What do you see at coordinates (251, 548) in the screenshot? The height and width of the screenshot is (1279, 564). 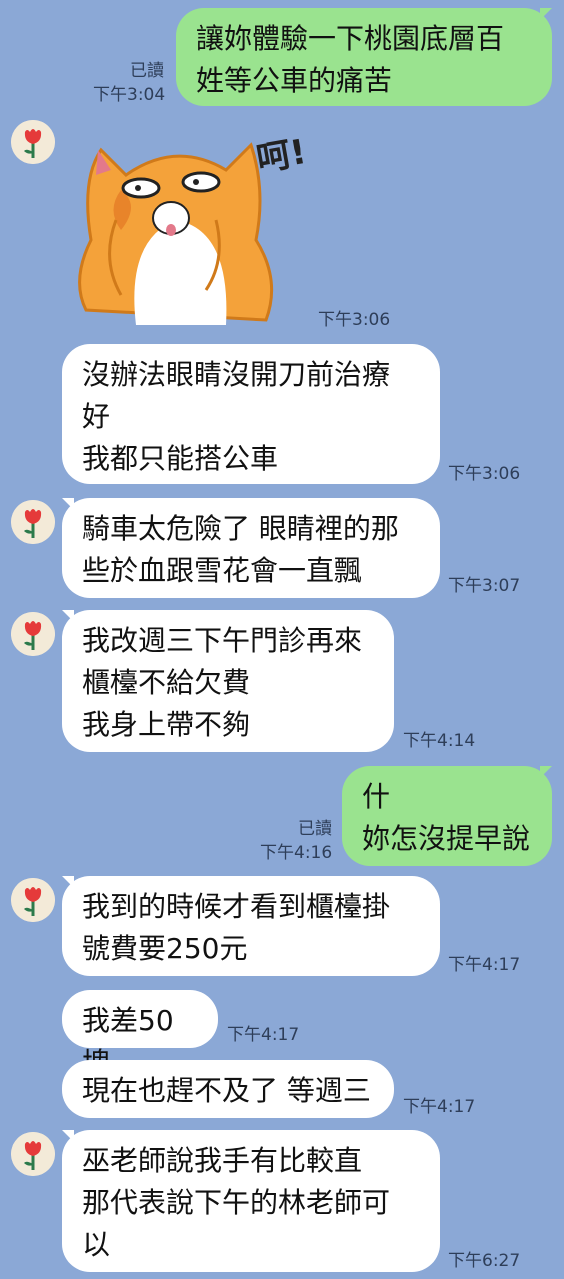 I see `message-bubble-incoming: 騎車太危險了 眼睛裡的那 些於血跟雪花會一直飄` at bounding box center [251, 548].